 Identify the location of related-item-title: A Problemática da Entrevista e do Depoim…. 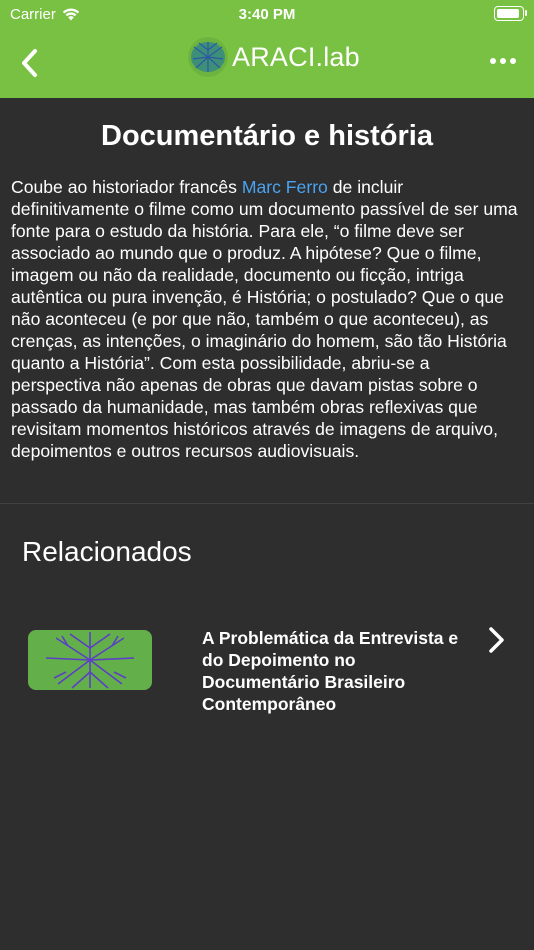
(330, 671).